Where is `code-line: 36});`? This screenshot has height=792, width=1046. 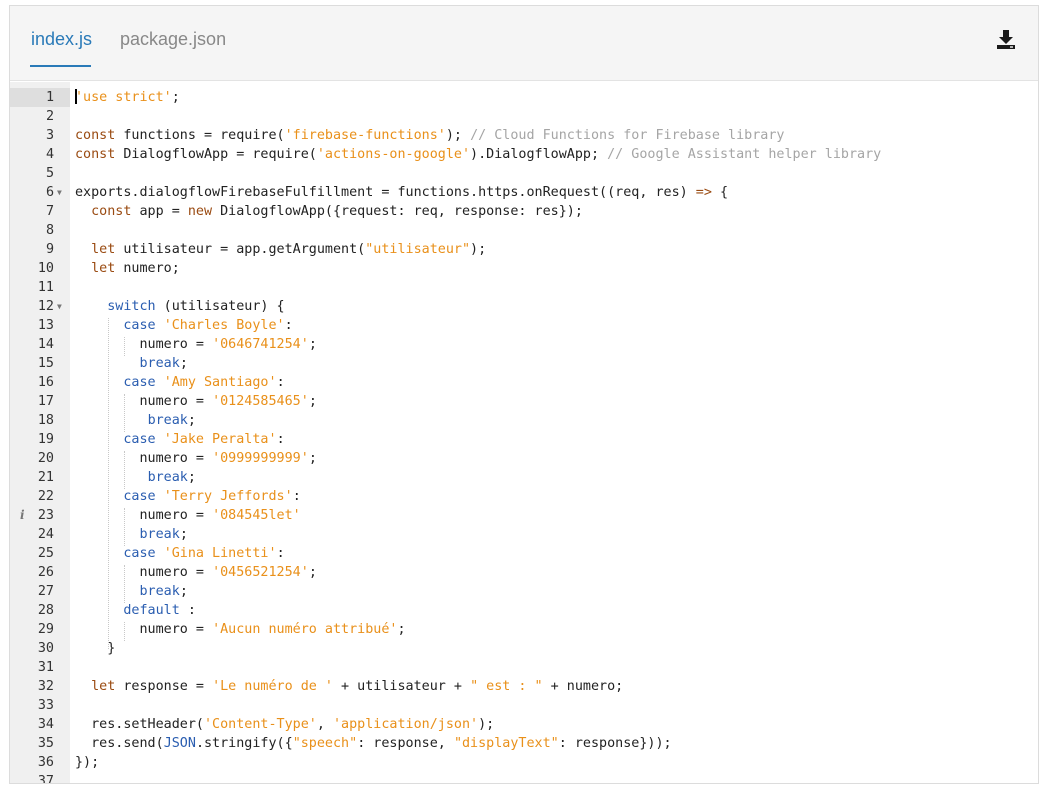
code-line: 36}); is located at coordinates (524, 762).